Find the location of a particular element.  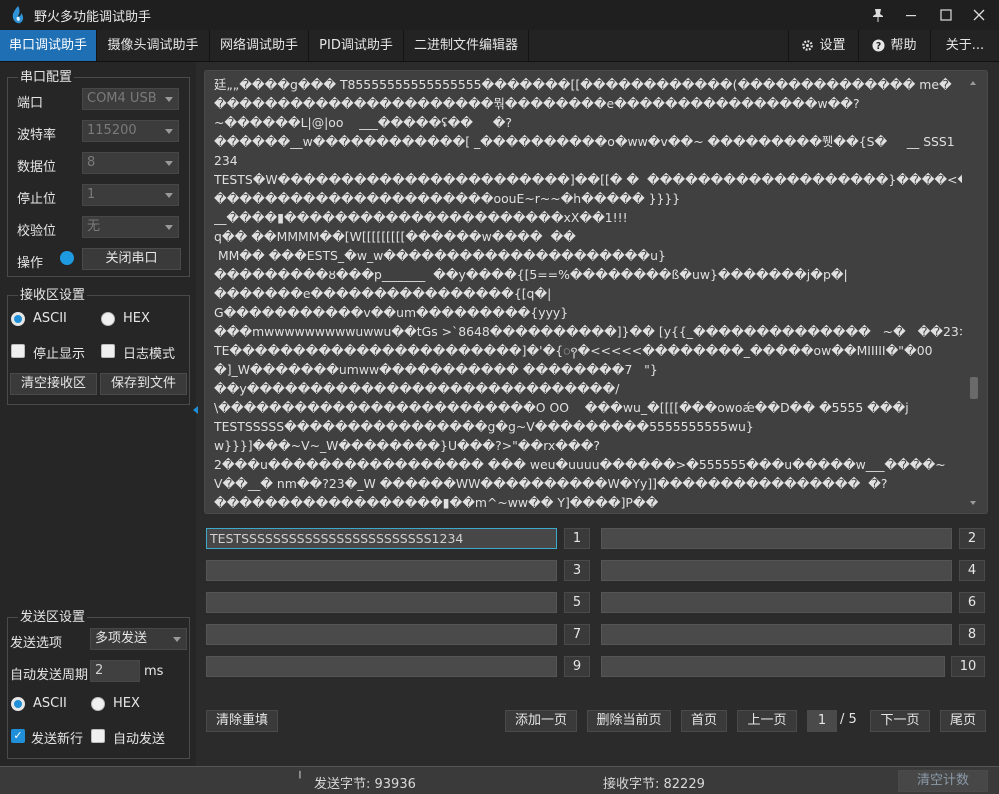

tab-network: 网络调试助手 is located at coordinates (259, 45).